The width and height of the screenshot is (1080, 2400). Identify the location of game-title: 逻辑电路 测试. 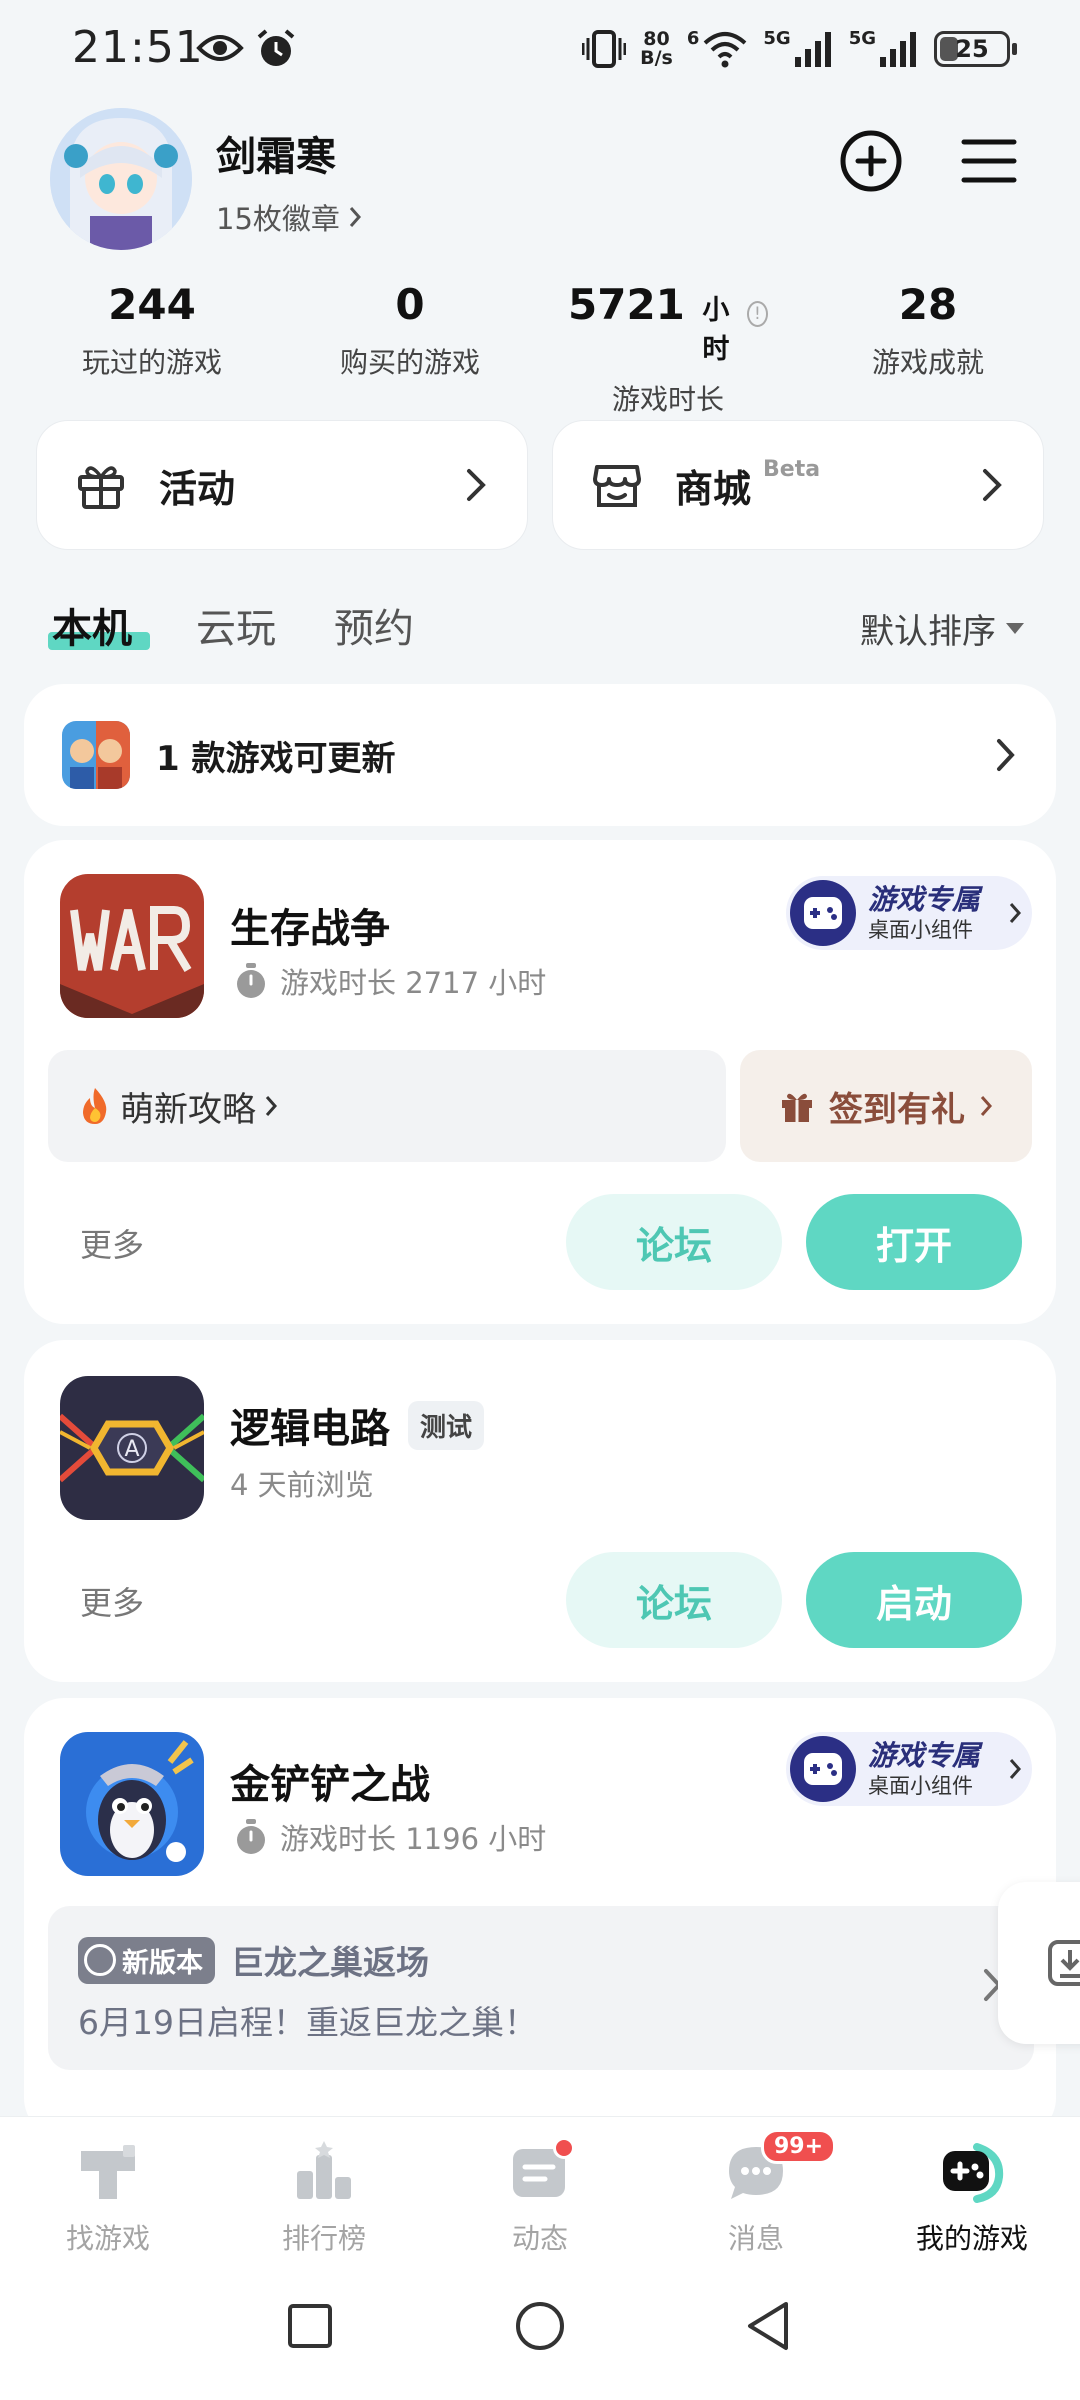
(357, 1425).